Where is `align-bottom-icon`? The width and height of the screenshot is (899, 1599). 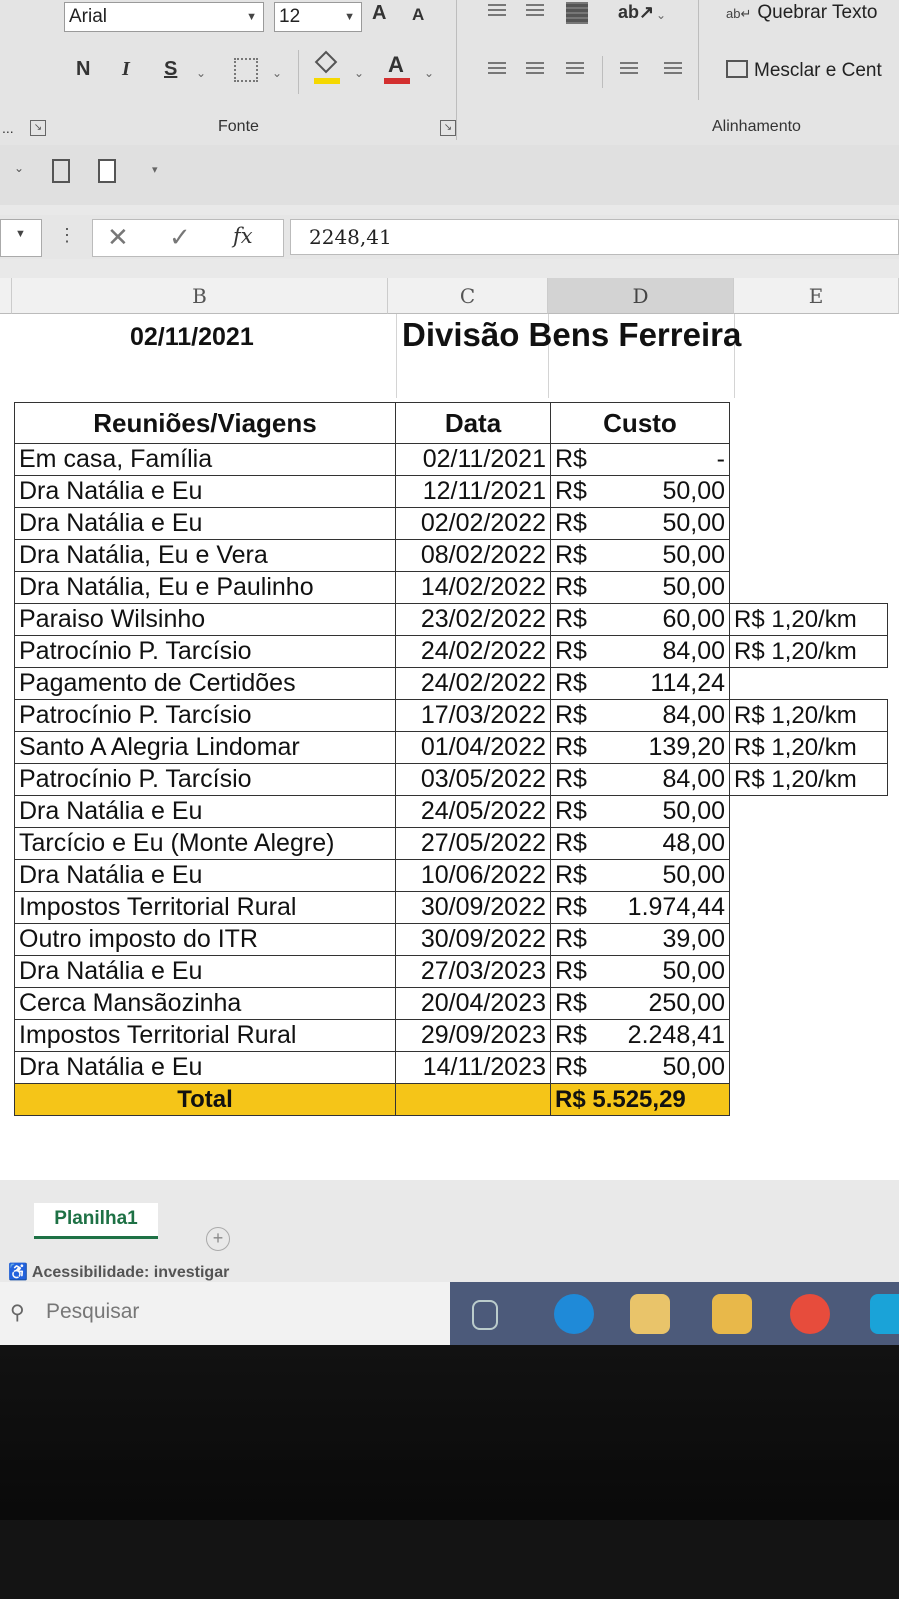
align-bottom-icon is located at coordinates (577, 13).